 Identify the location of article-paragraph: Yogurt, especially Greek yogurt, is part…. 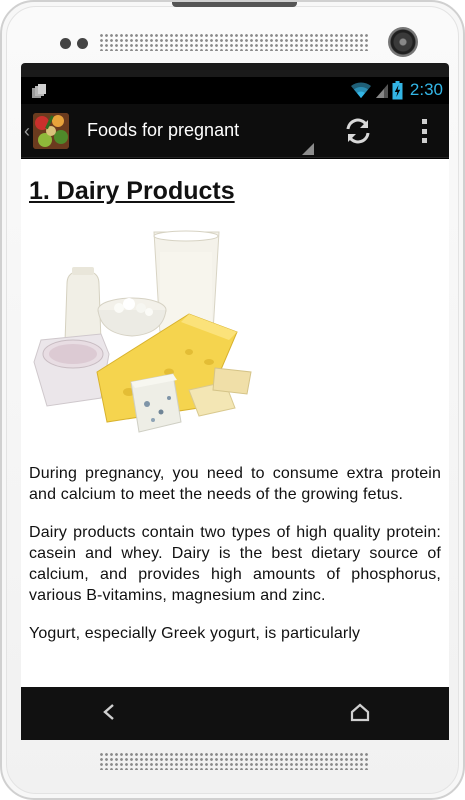
(195, 633).